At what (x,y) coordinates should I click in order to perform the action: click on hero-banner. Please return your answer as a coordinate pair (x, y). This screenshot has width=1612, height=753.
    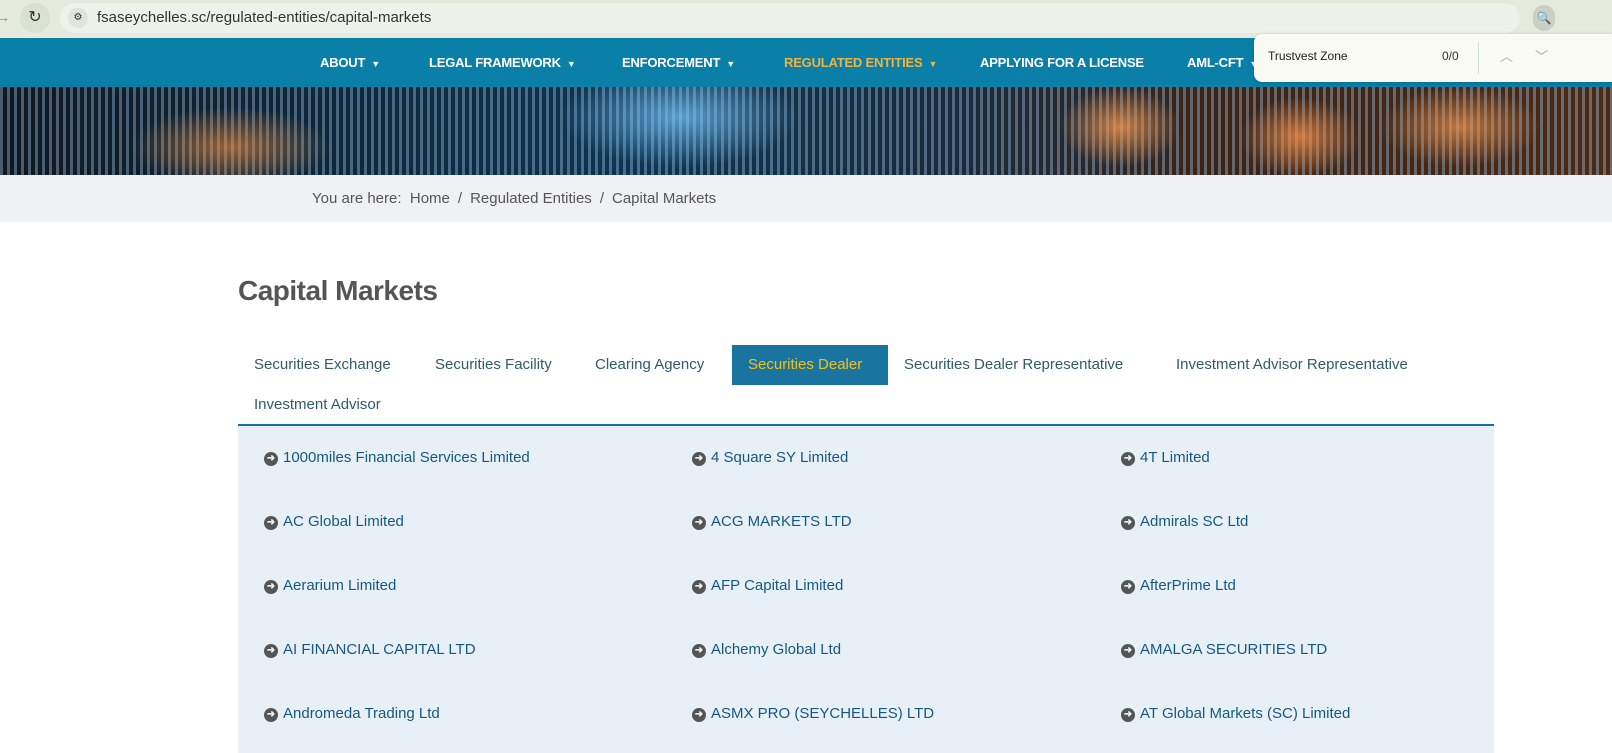
    Looking at the image, I should click on (806, 131).